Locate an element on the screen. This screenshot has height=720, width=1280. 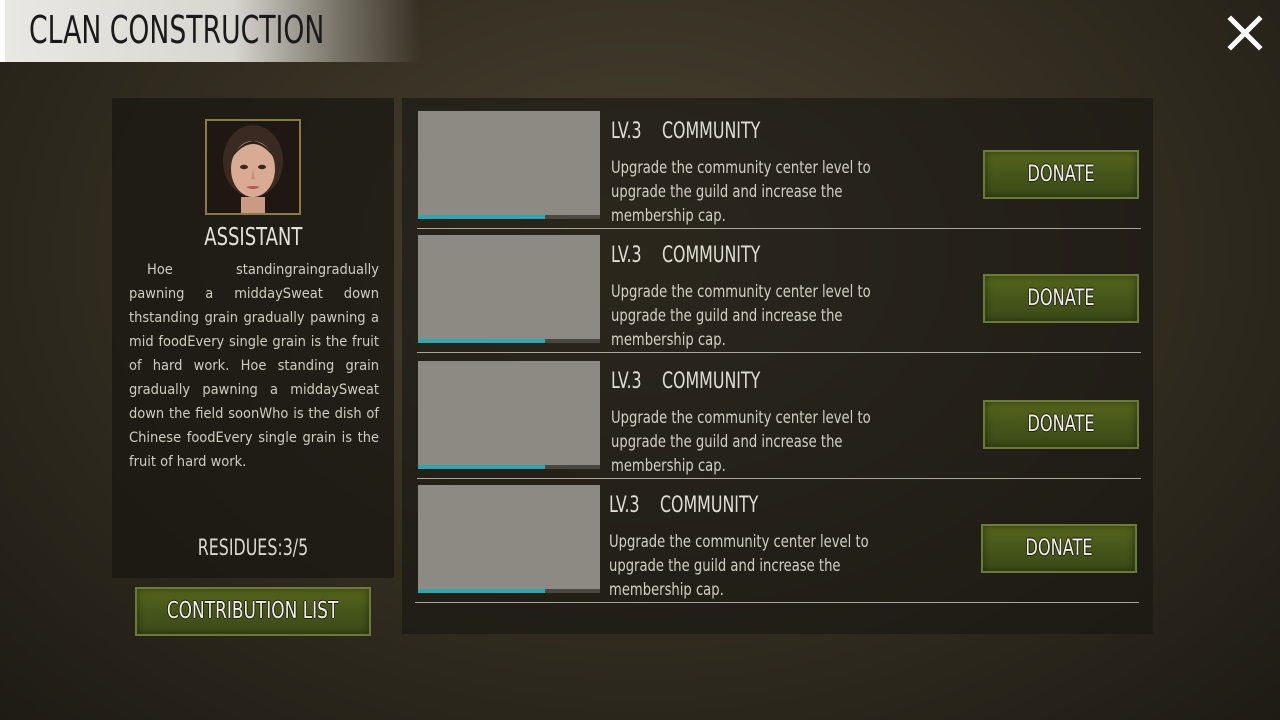
role-name: ASSISTANT is located at coordinates (253, 236).